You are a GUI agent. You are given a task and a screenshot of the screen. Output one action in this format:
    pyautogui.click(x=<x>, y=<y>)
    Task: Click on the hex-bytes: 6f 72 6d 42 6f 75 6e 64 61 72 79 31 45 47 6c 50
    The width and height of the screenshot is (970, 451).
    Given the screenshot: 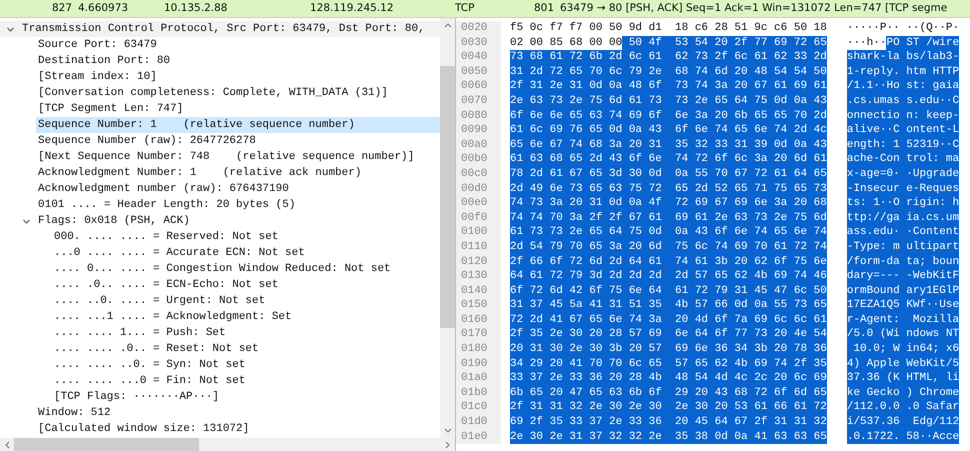 What is the action you would take?
    pyautogui.click(x=668, y=291)
    